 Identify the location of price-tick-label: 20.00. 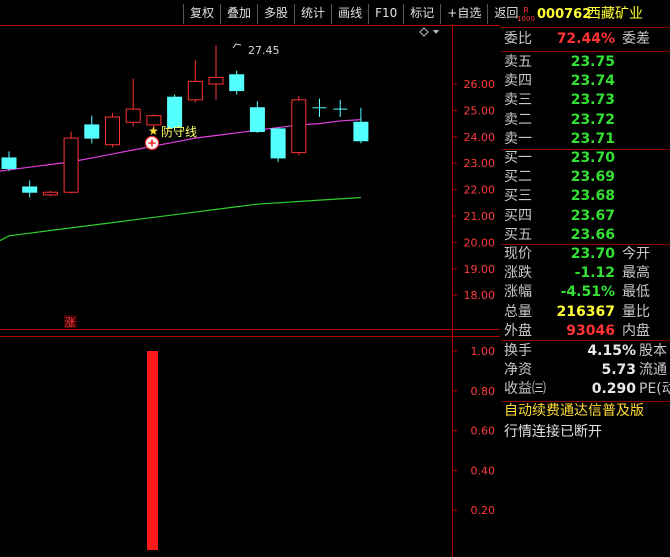
(480, 242).